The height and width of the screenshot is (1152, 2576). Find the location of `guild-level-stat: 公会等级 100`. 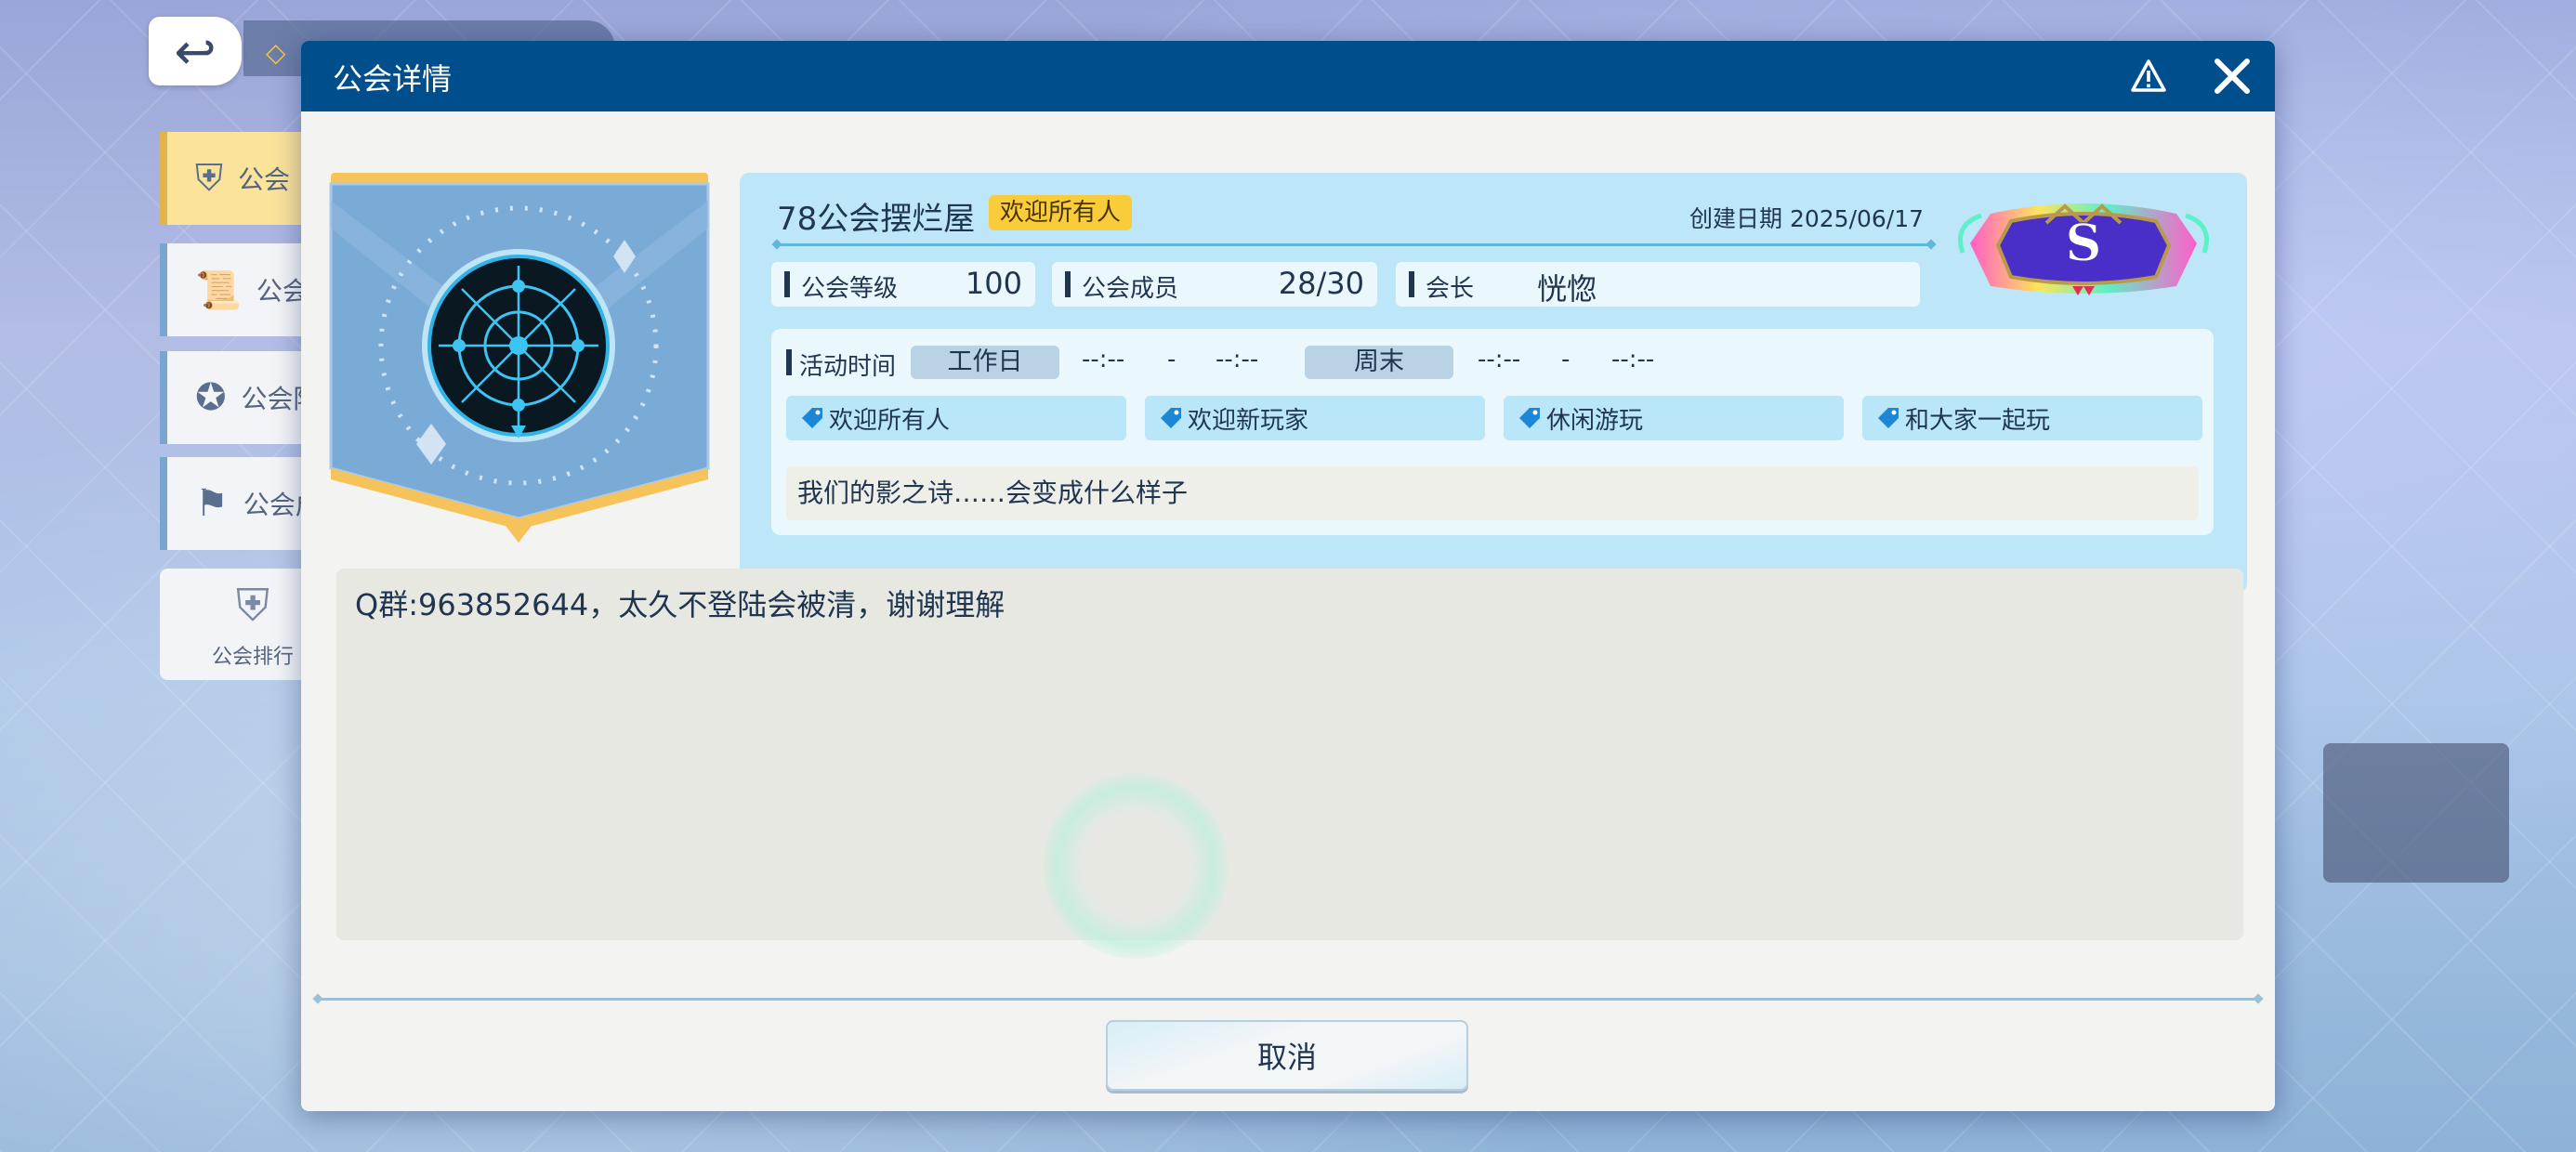

guild-level-stat: 公会等级 100 is located at coordinates (903, 284).